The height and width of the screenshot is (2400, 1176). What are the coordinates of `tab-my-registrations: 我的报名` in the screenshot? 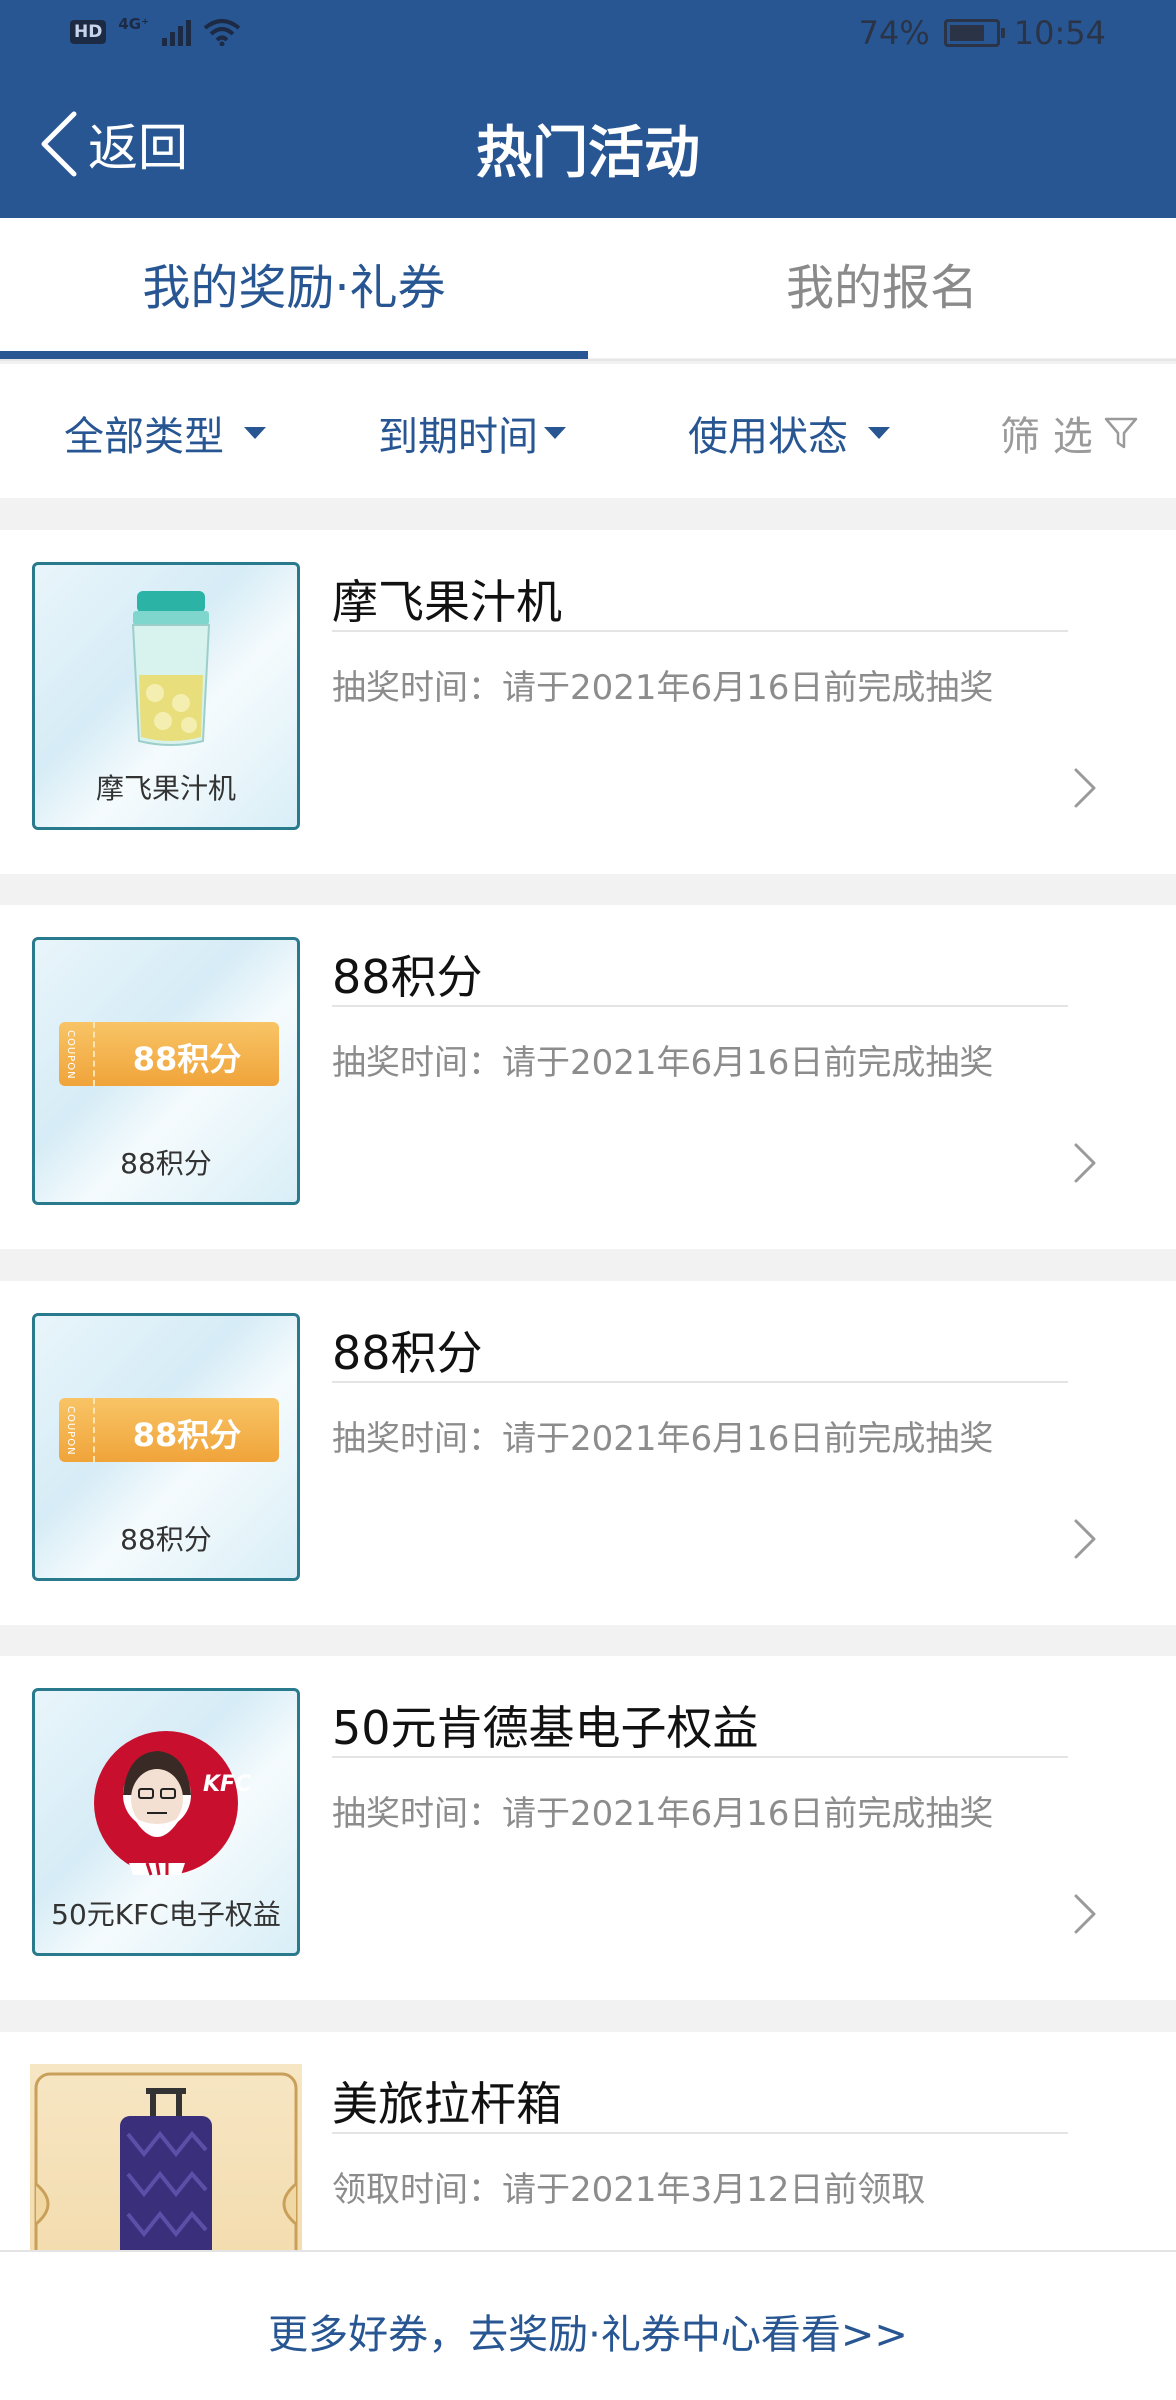 It's located at (882, 283).